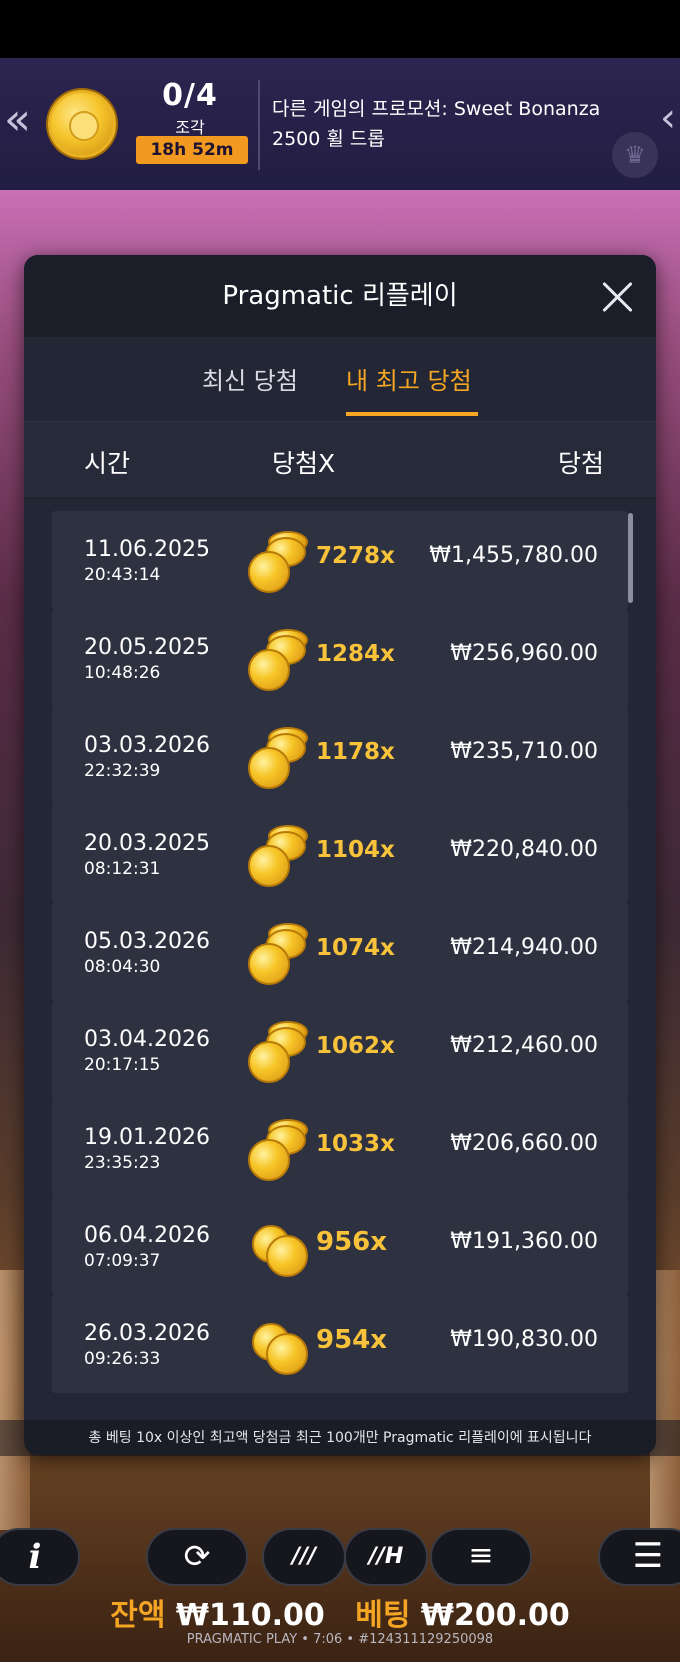 Image resolution: width=680 pixels, height=1662 pixels. What do you see at coordinates (147, 745) in the screenshot?
I see `row-date: 03.03.2026` at bounding box center [147, 745].